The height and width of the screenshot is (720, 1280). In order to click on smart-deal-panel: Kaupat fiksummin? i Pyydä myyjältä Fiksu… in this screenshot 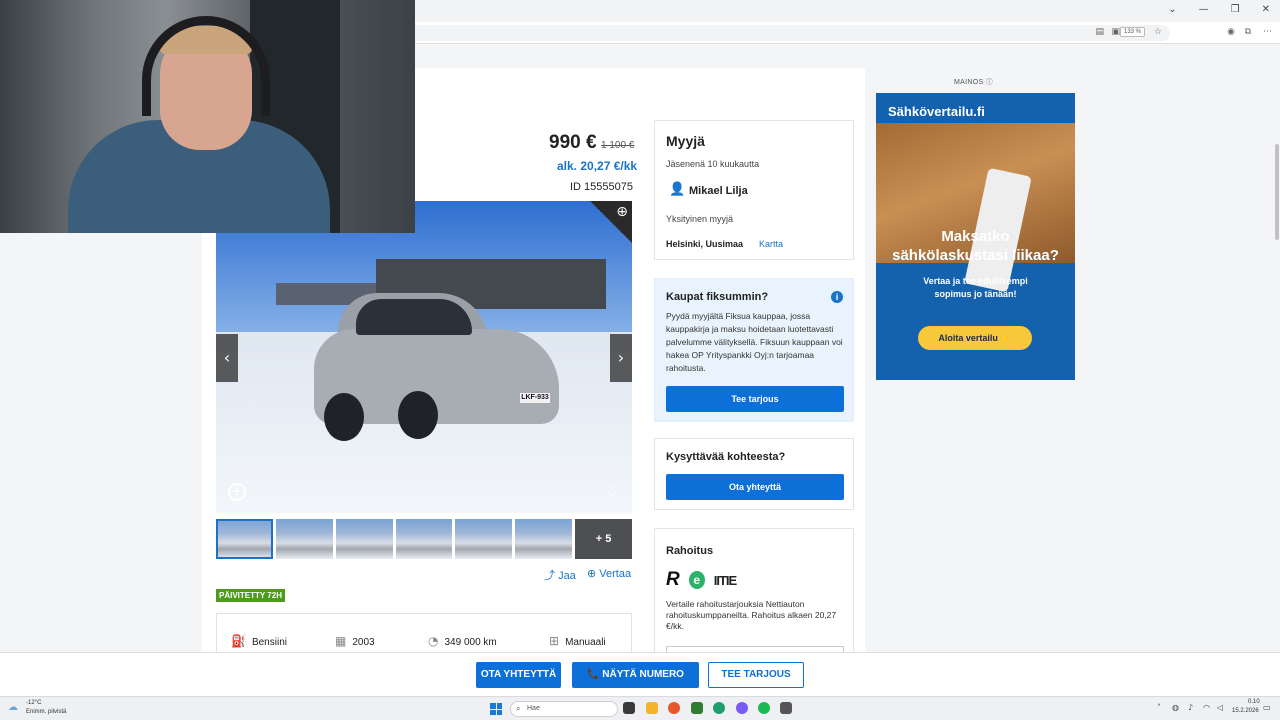, I will do `click(754, 350)`.